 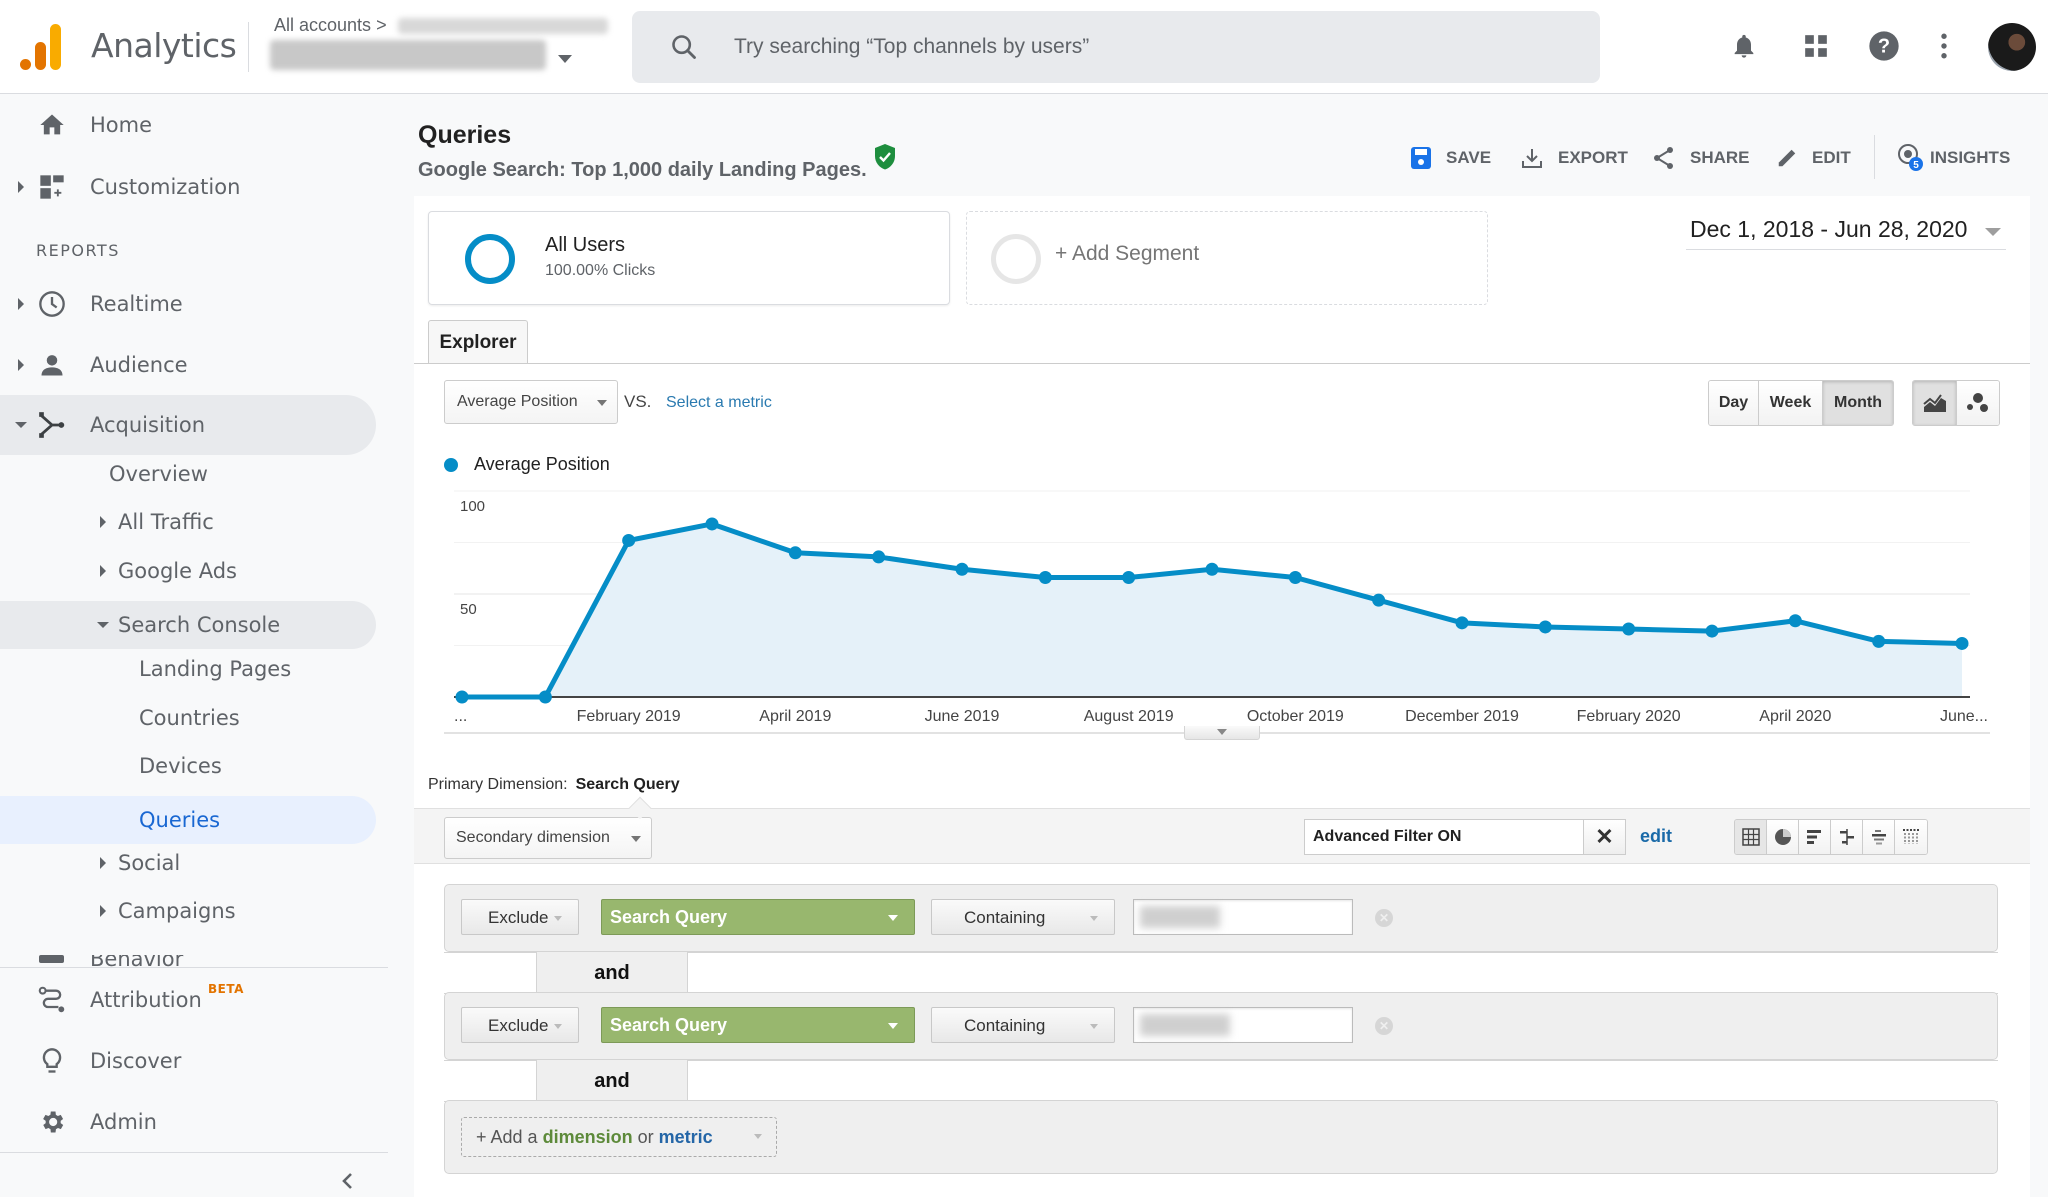 What do you see at coordinates (531, 402) in the screenshot?
I see `metric-select: Average Position` at bounding box center [531, 402].